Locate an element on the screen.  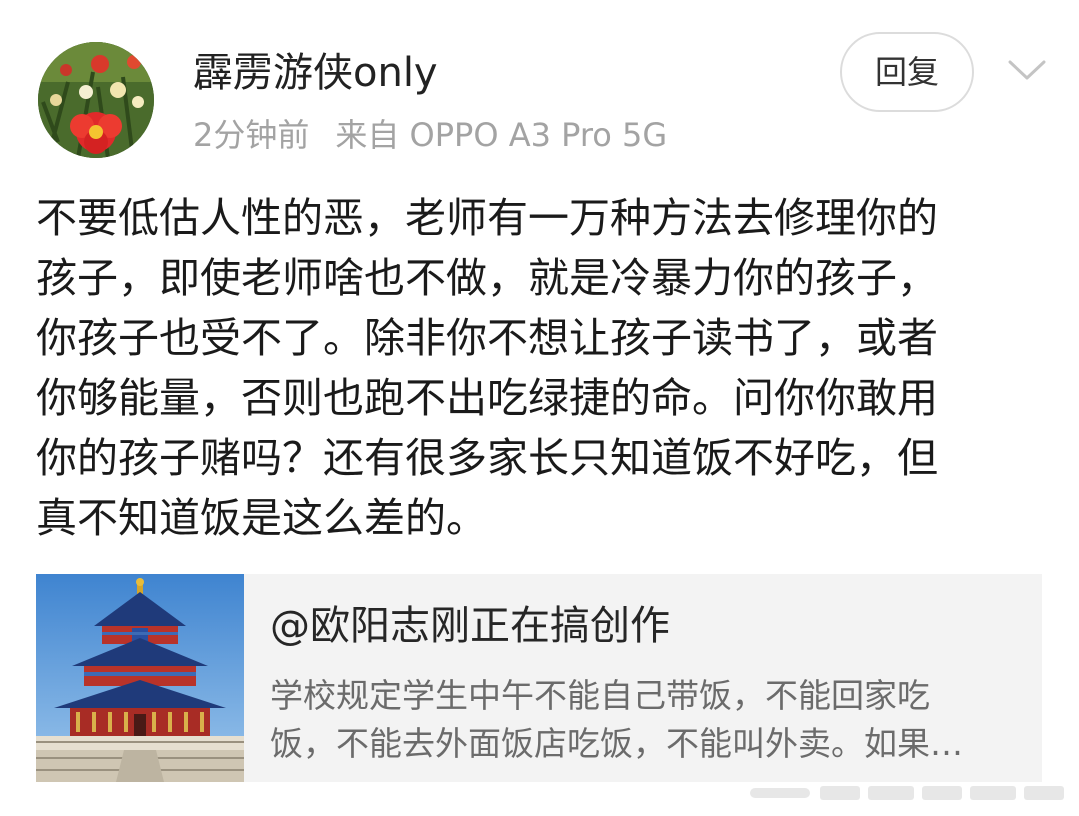
flower-avatar-icon is located at coordinates (96, 100).